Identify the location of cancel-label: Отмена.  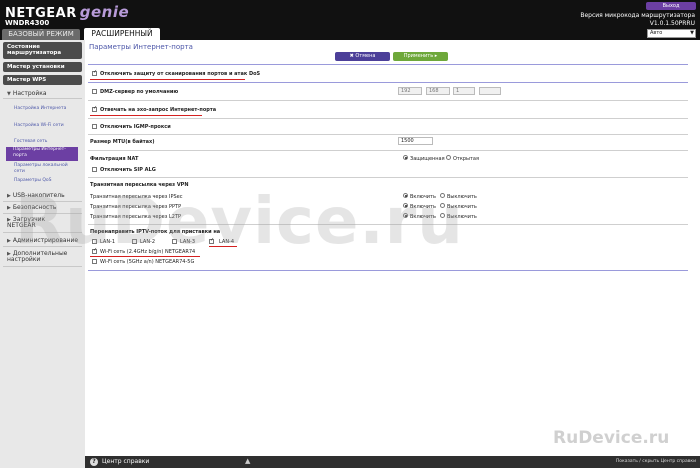
(365, 56).